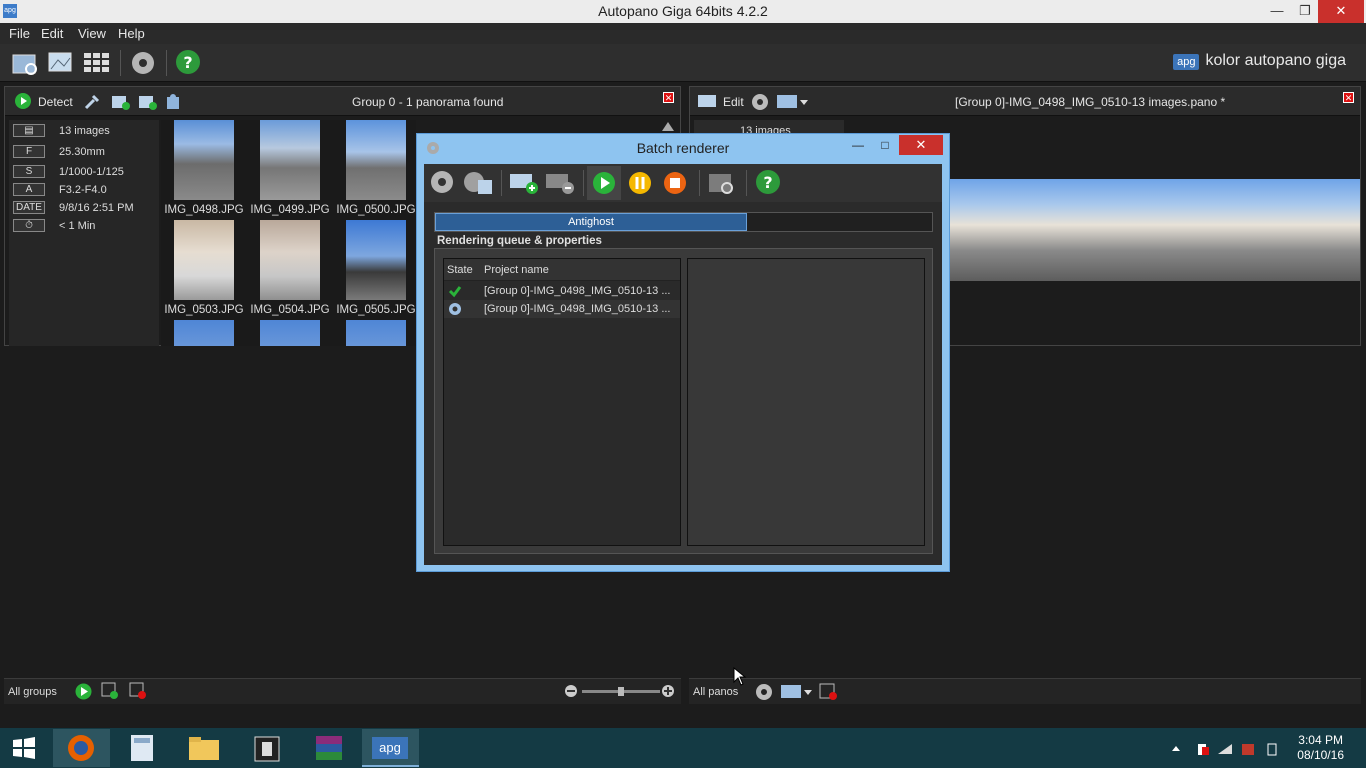 The height and width of the screenshot is (768, 1366). Describe the element at coordinates (376, 210) in the screenshot. I see `thumbnail-caption: IMG_0500.JPG` at that location.